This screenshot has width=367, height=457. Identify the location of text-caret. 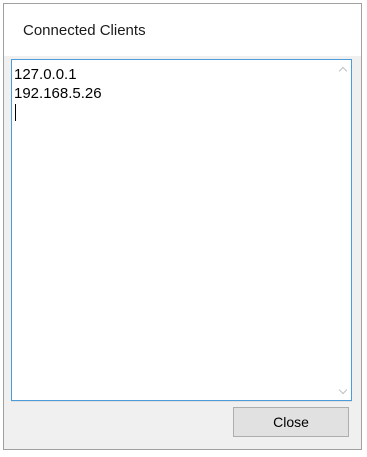
(15, 112).